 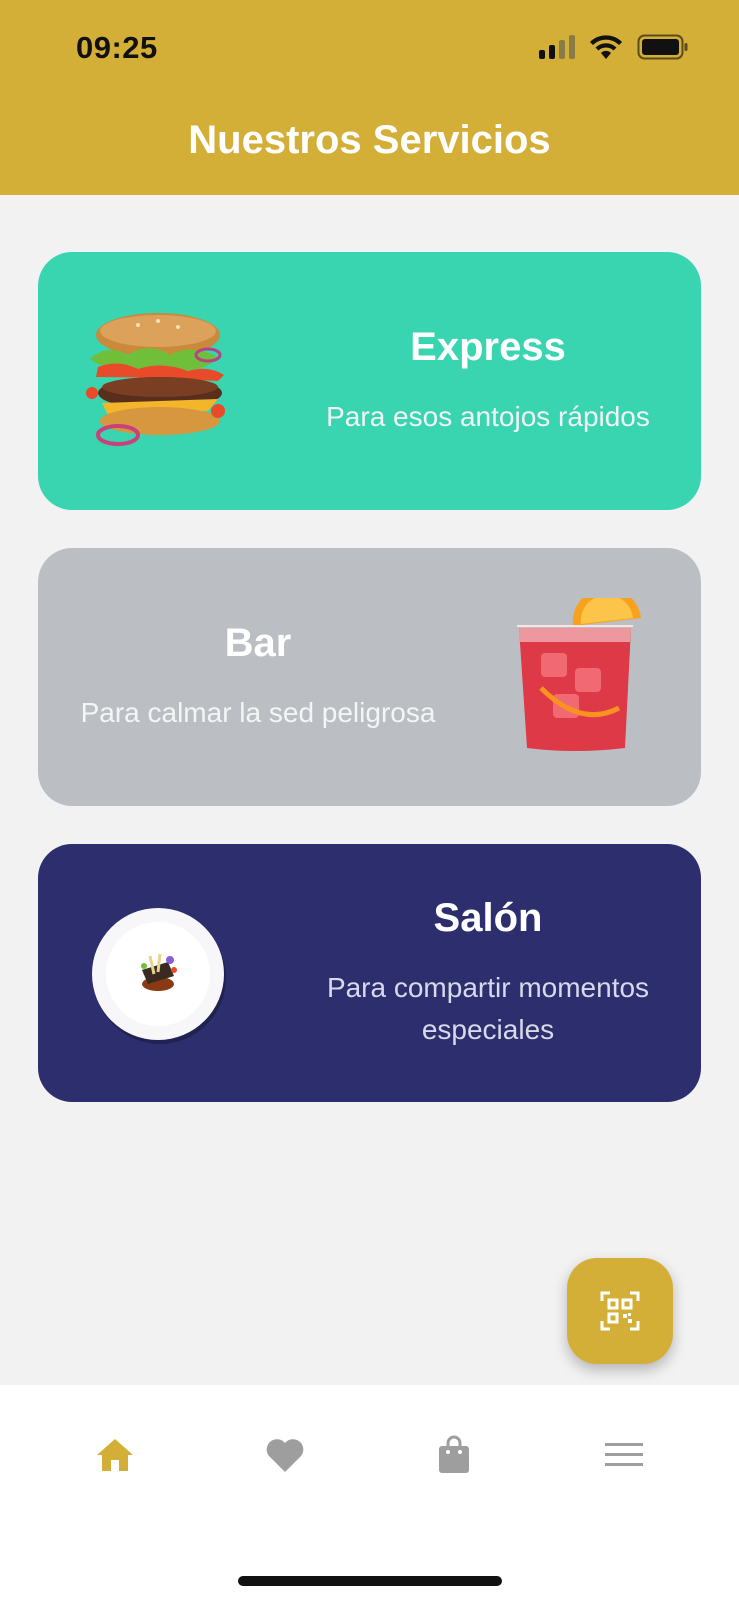 What do you see at coordinates (488, 381) in the screenshot?
I see `express-text: Express Para esos antojos rápidos` at bounding box center [488, 381].